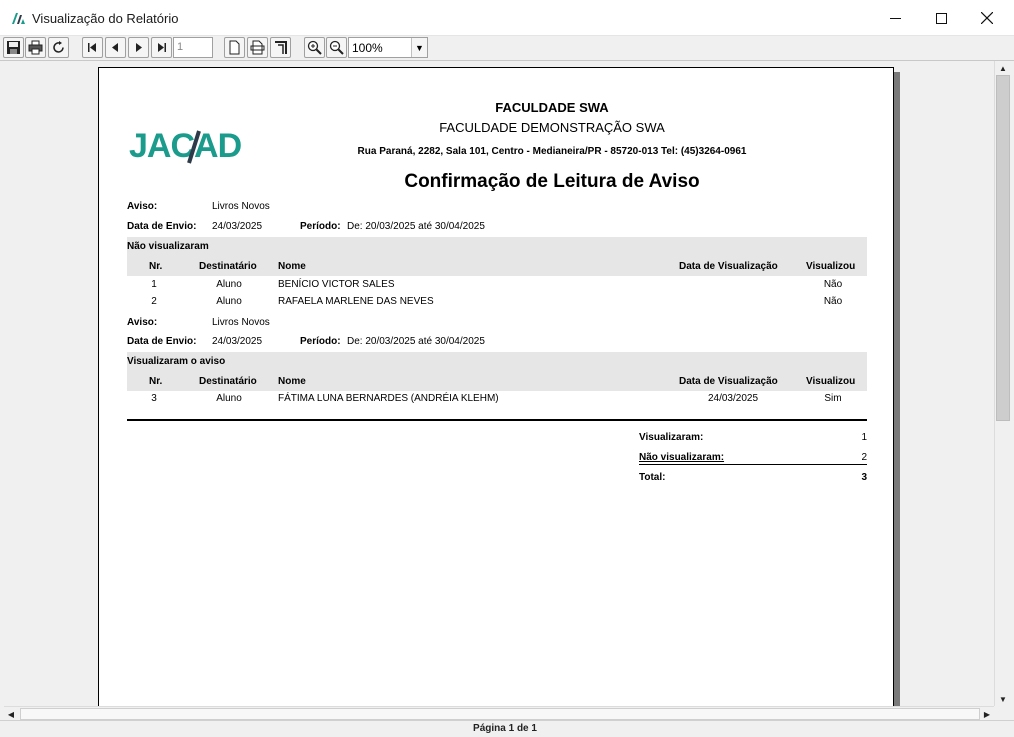 The image size is (1014, 737). What do you see at coordinates (154, 398) in the screenshot?
I see `table-cell-nr: 3` at bounding box center [154, 398].